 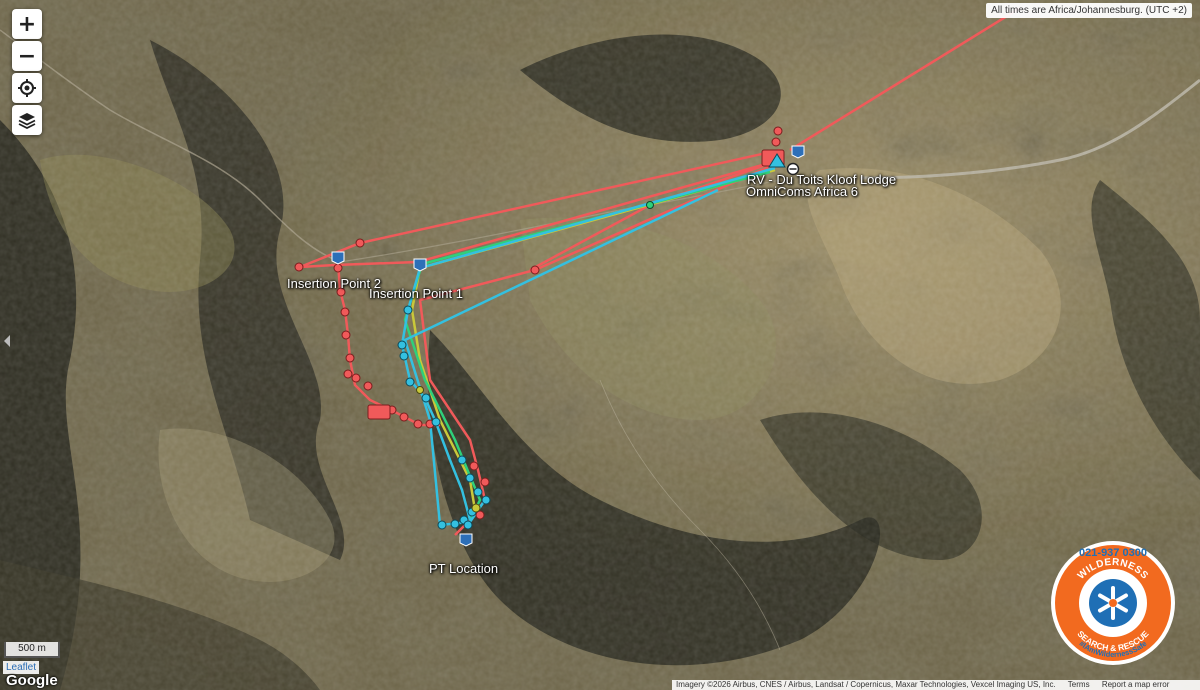 I want to click on zoom-out-label: −, so click(x=27, y=56).